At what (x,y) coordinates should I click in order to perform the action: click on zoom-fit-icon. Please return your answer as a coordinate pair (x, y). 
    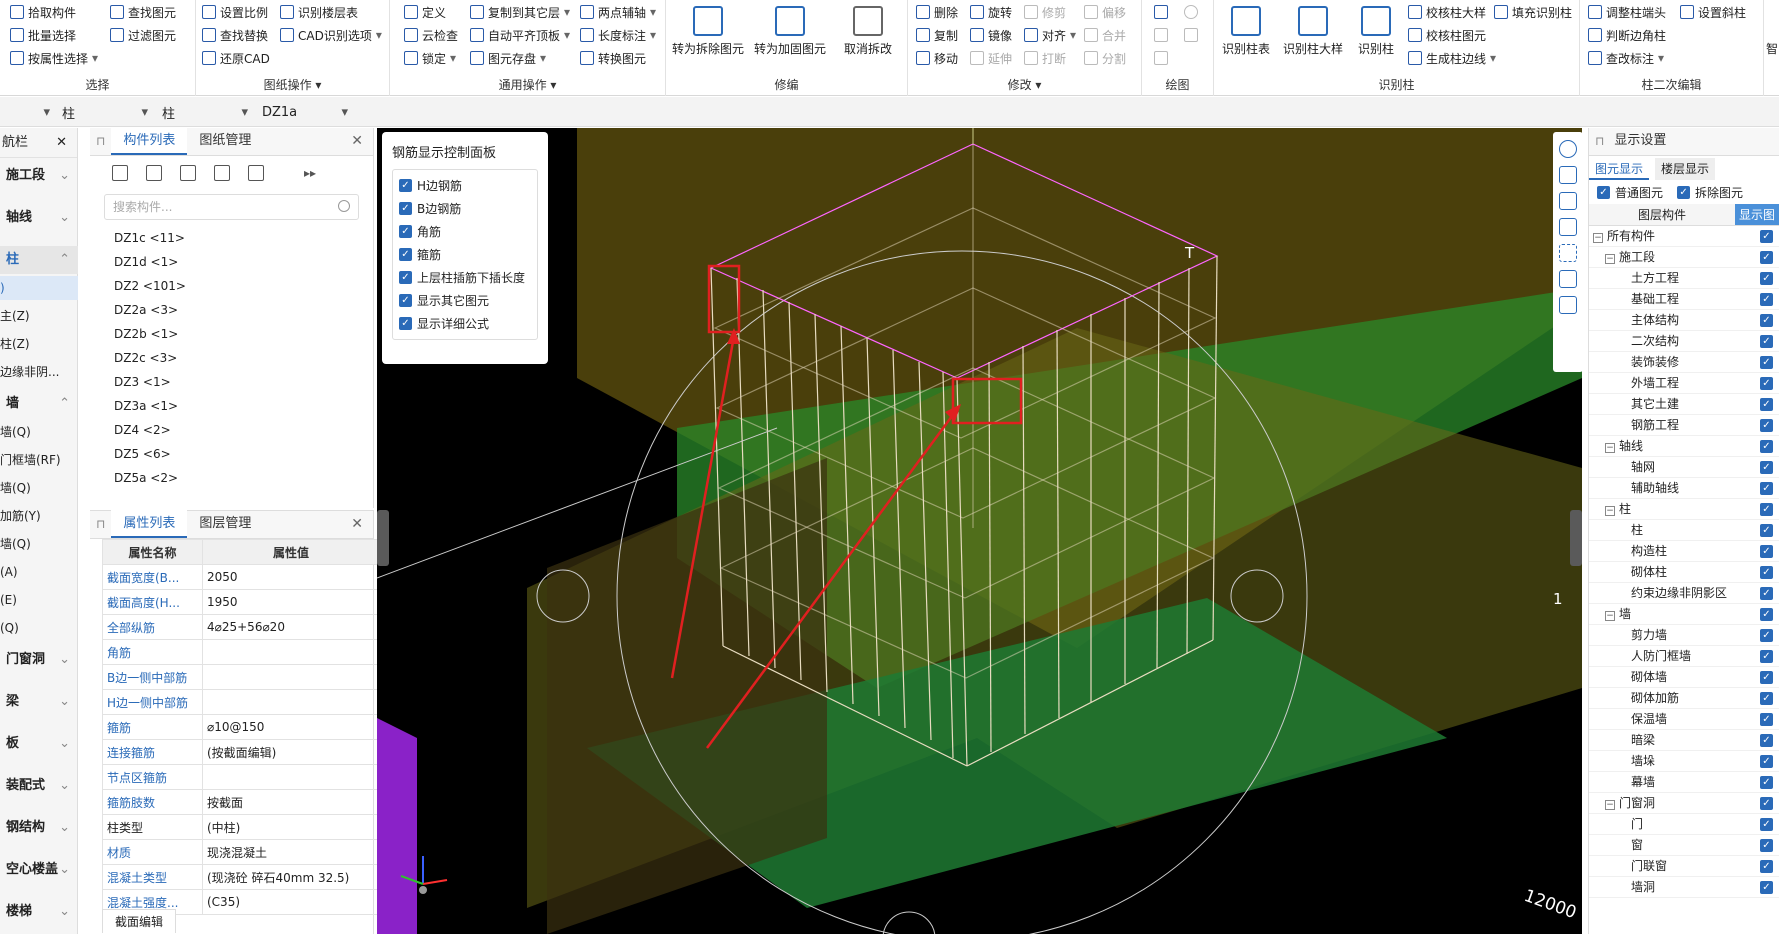
    Looking at the image, I should click on (1568, 253).